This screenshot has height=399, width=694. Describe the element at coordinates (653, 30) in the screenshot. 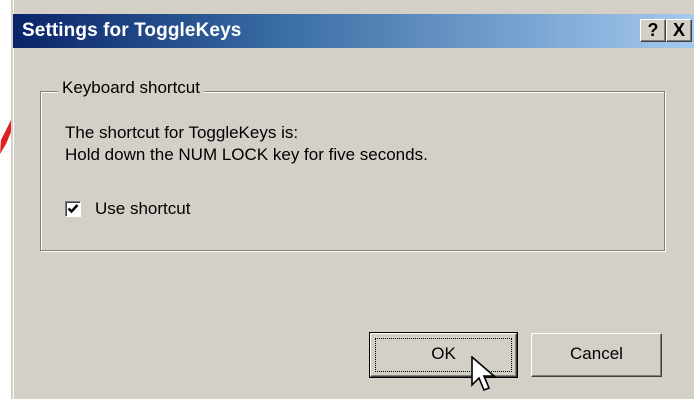

I see `help-button: ?` at that location.